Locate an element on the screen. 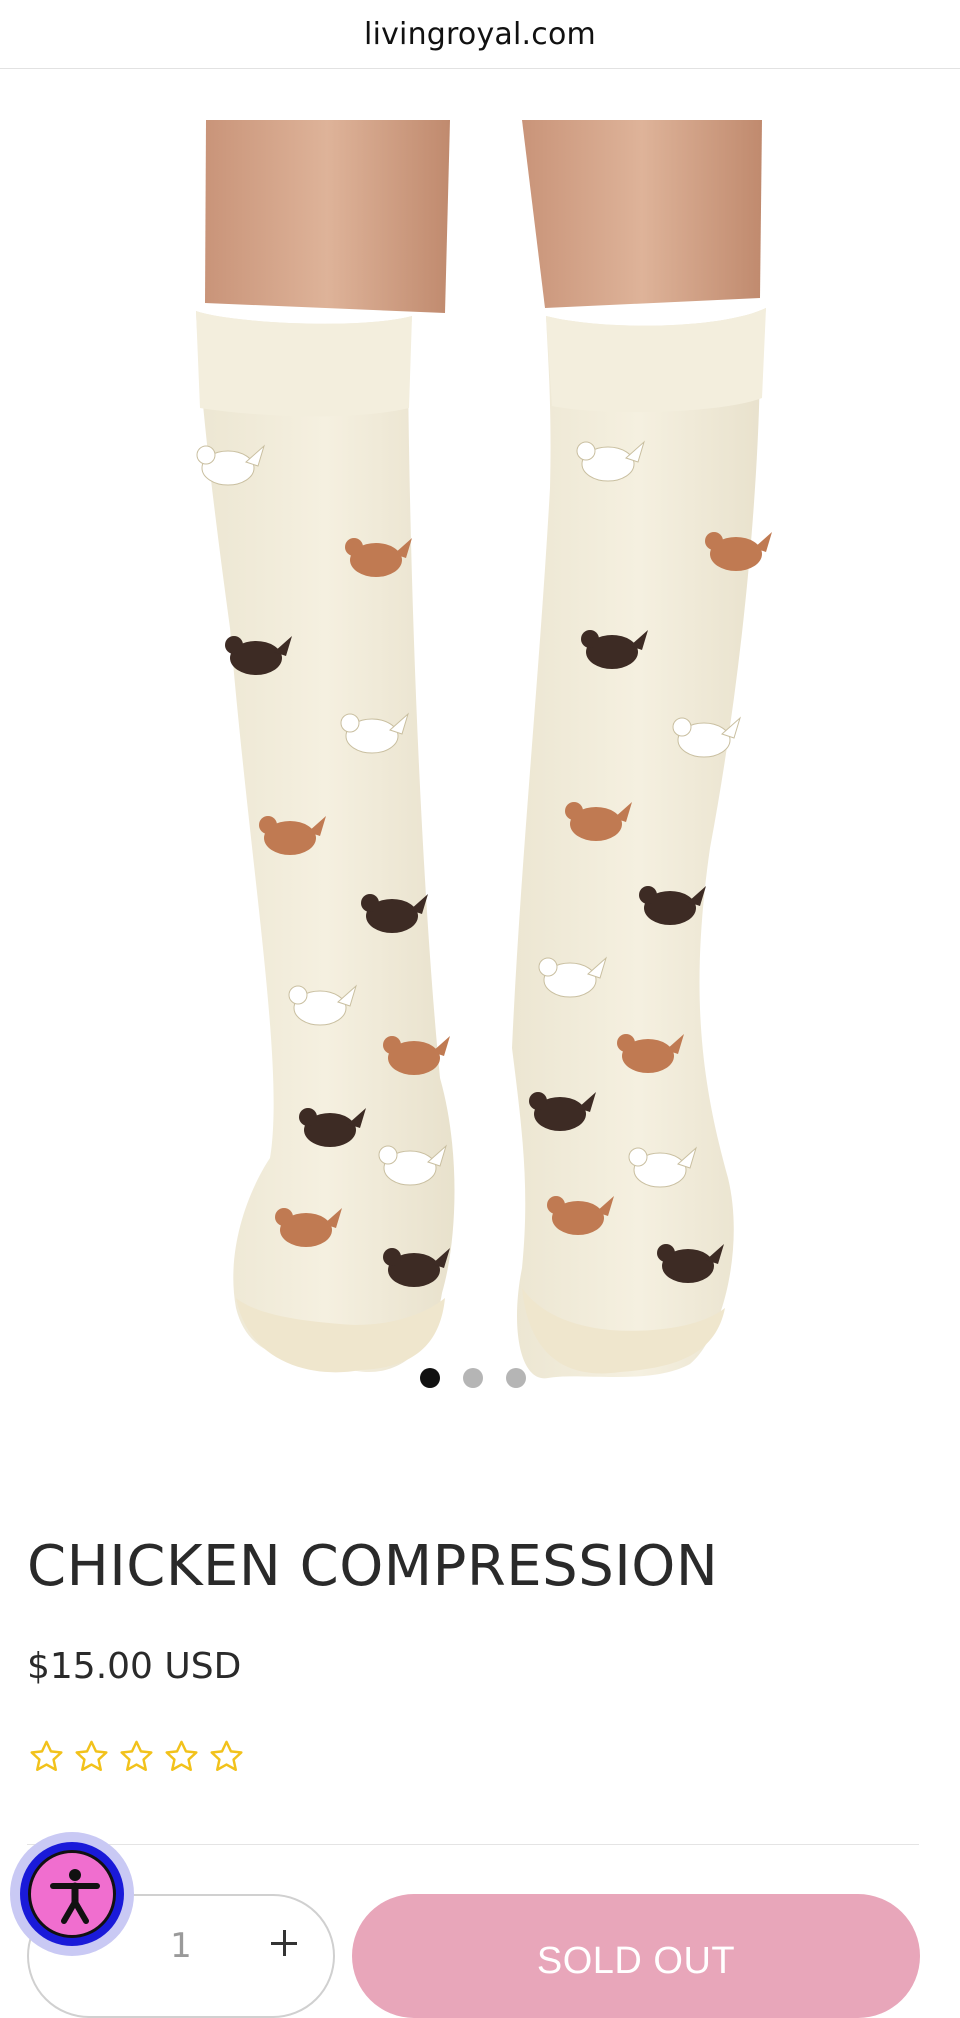 The image size is (960, 2018). gallery-pagination is located at coordinates (480, 1379).